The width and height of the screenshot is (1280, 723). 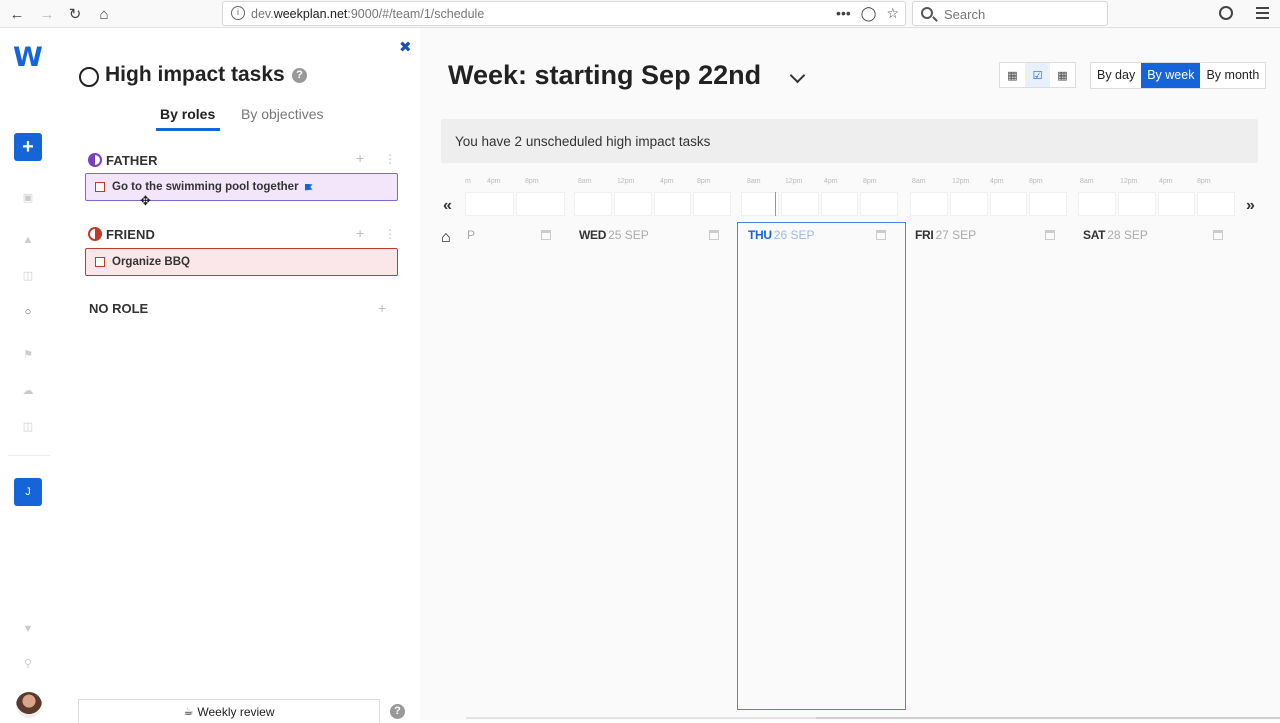 I want to click on horizontal-scrollbar, so click(x=873, y=718).